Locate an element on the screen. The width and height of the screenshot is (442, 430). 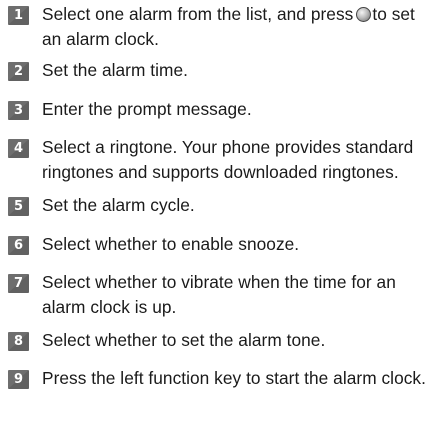
step-number-badge: 9 is located at coordinates (18, 379).